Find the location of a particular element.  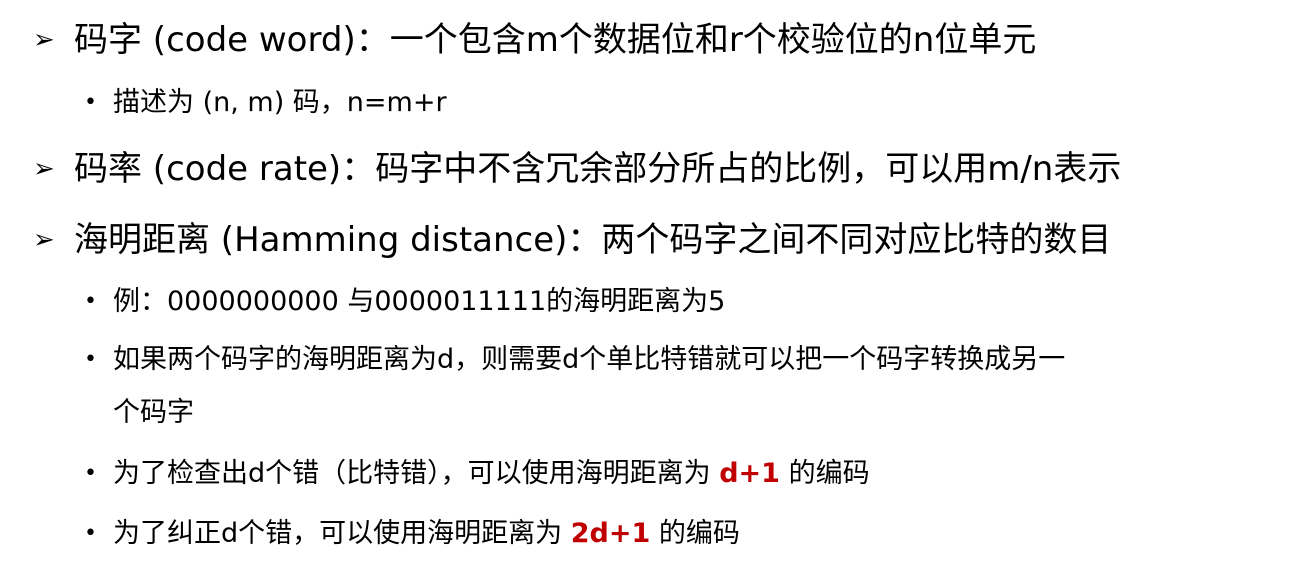

detect-errors-after: 的编码 is located at coordinates (824, 473).